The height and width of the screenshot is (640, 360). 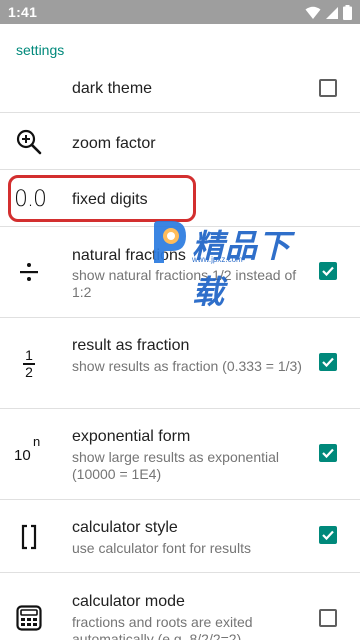 What do you see at coordinates (328, 362) in the screenshot?
I see `result-as-fraction-checkbox` at bounding box center [328, 362].